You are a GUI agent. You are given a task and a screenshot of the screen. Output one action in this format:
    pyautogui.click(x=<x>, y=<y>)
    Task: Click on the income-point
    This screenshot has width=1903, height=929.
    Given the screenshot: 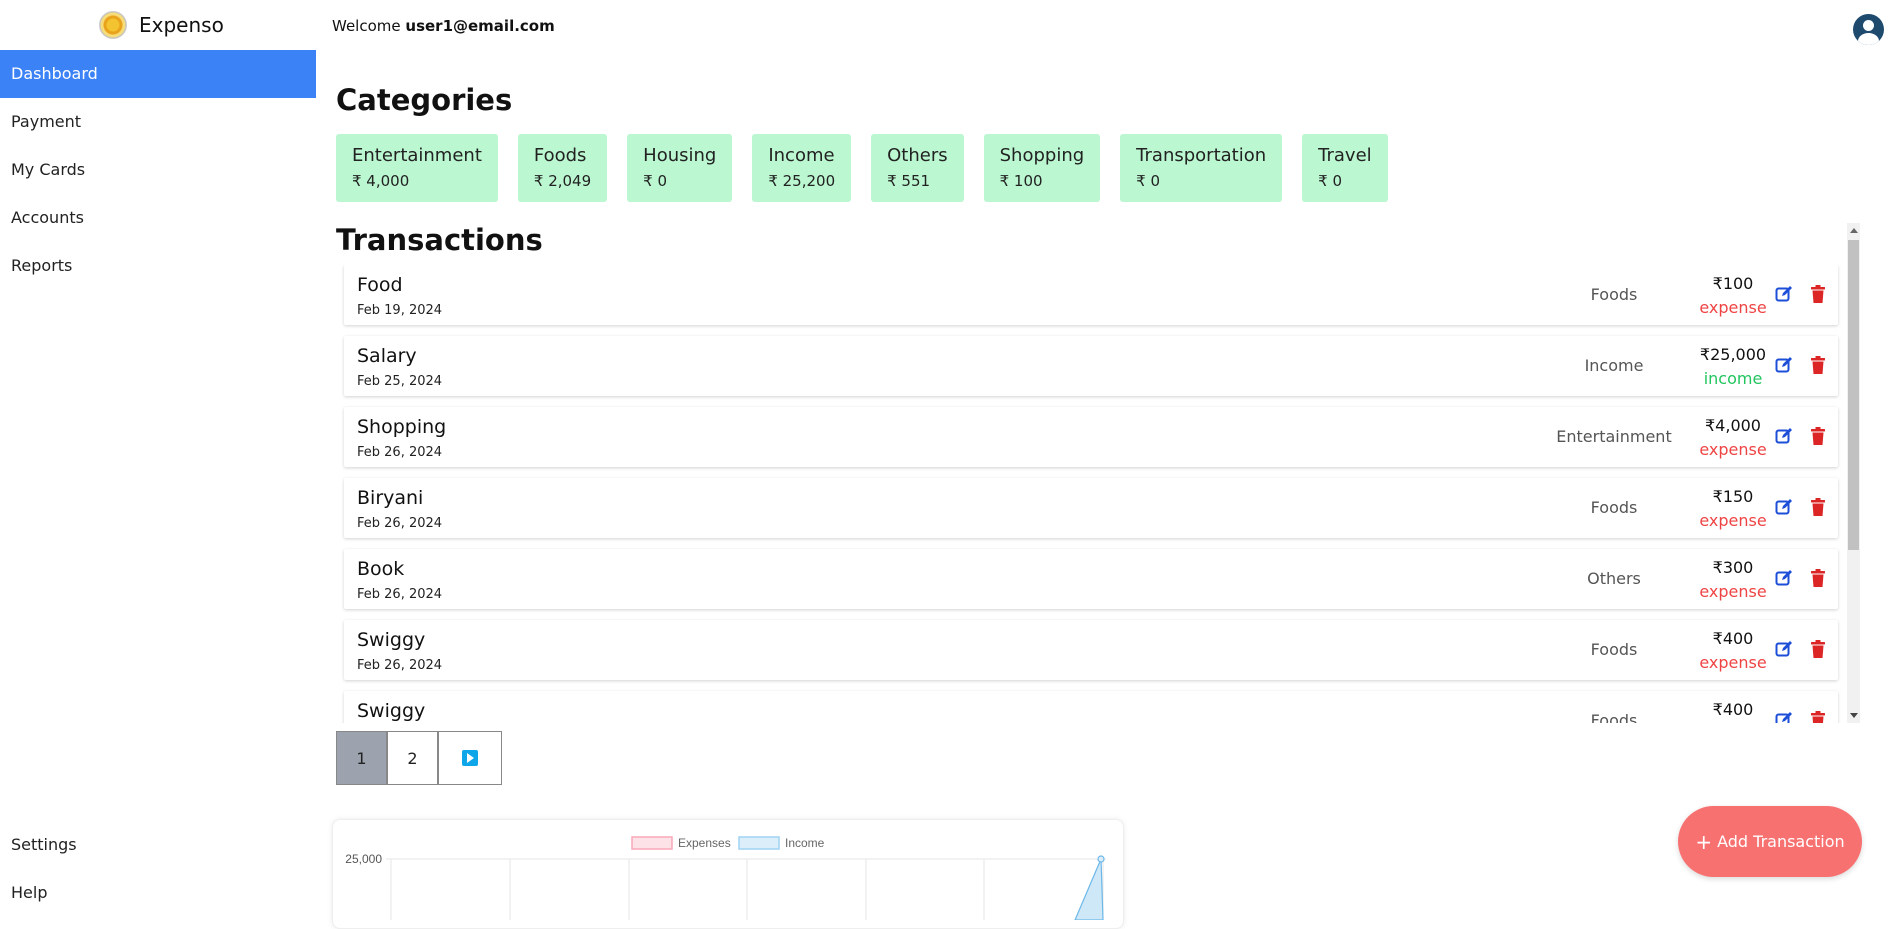 What is the action you would take?
    pyautogui.click(x=1101, y=859)
    